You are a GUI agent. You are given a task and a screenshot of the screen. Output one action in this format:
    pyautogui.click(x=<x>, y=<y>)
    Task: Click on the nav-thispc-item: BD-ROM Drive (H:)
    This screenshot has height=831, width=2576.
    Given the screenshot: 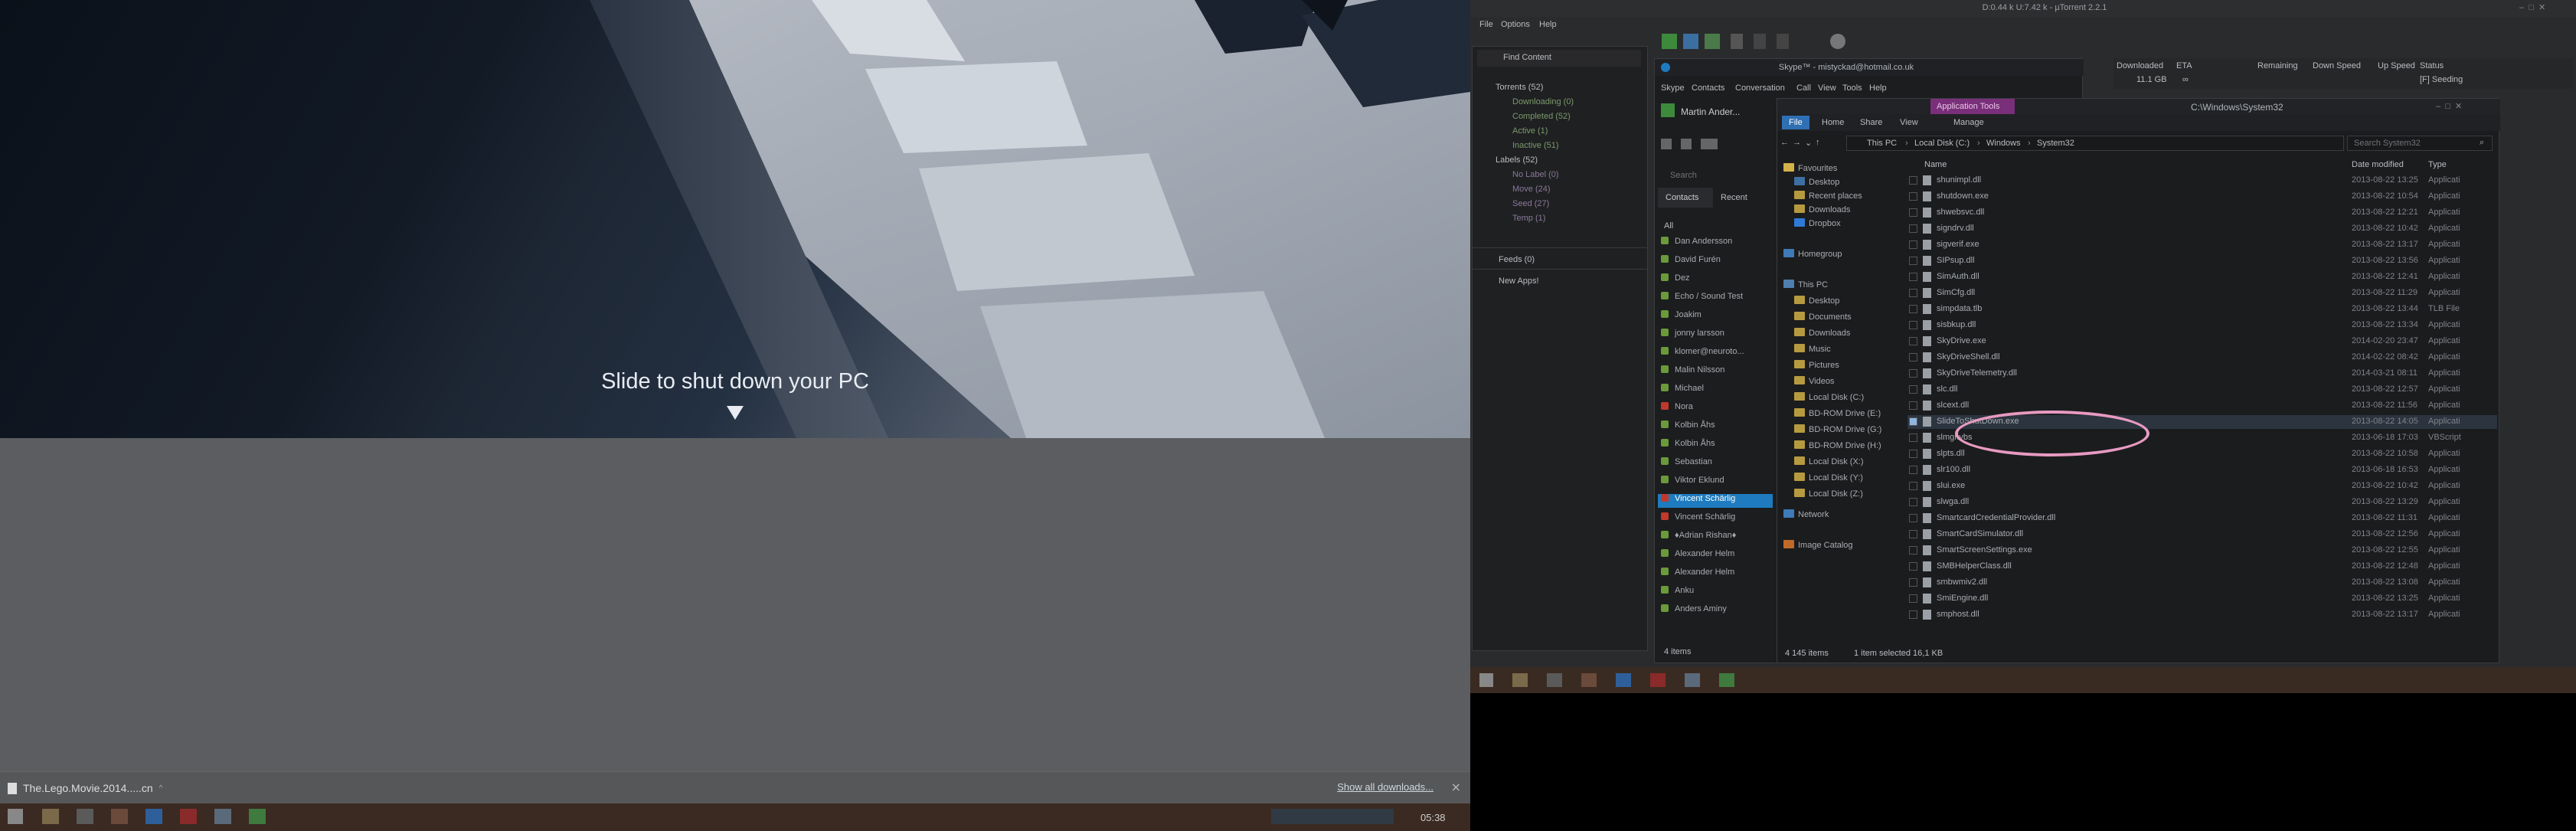 What is the action you would take?
    pyautogui.click(x=1837, y=447)
    